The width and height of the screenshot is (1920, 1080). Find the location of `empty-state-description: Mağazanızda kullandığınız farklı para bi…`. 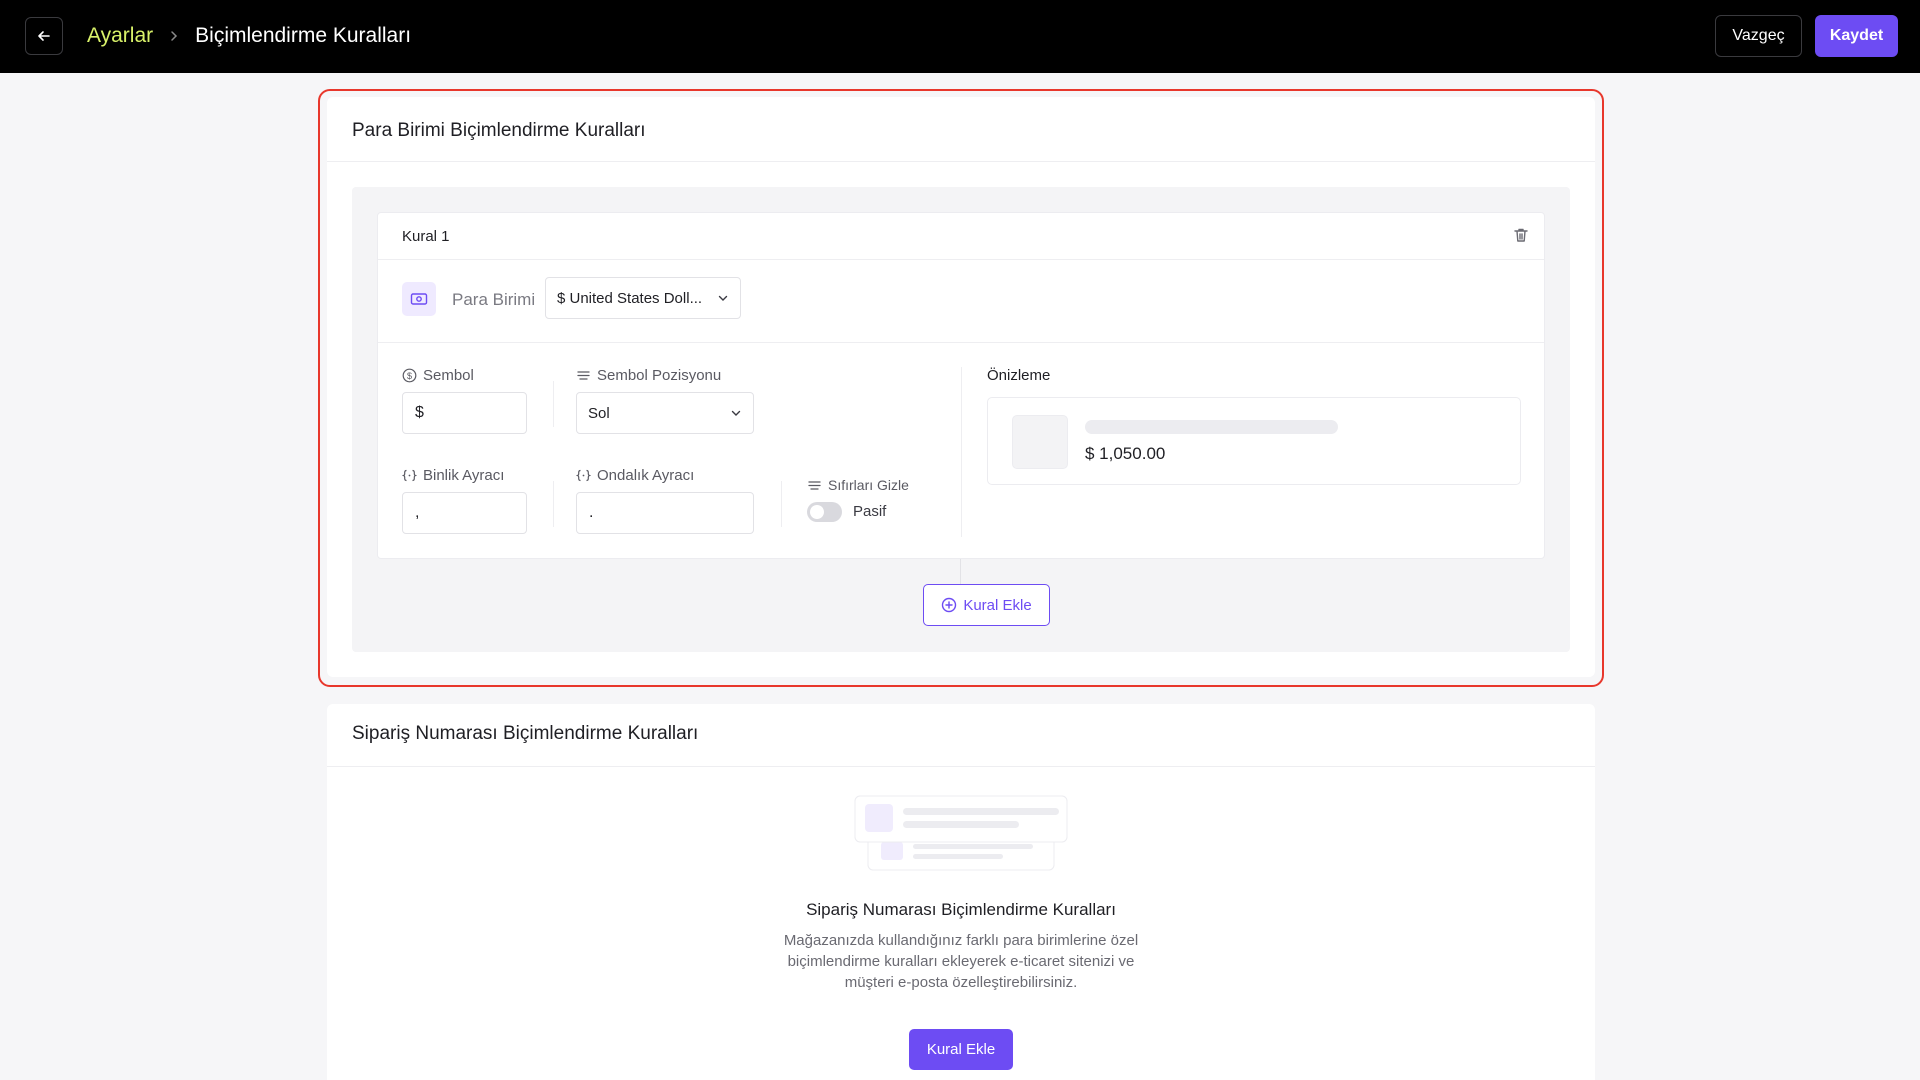

empty-state-description: Mağazanızda kullandığınız farklı para bi… is located at coordinates (961, 961).